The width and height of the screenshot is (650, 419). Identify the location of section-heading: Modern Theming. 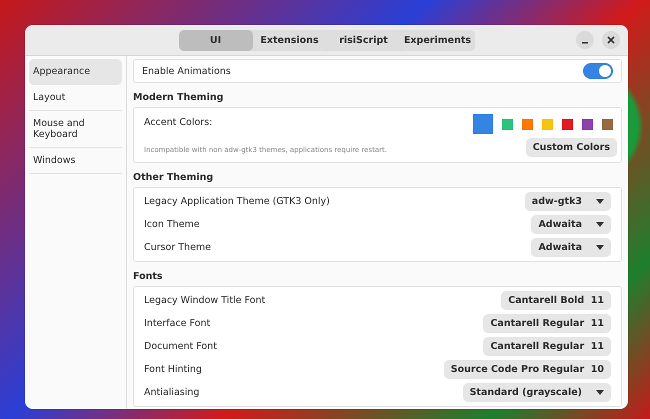
(178, 97).